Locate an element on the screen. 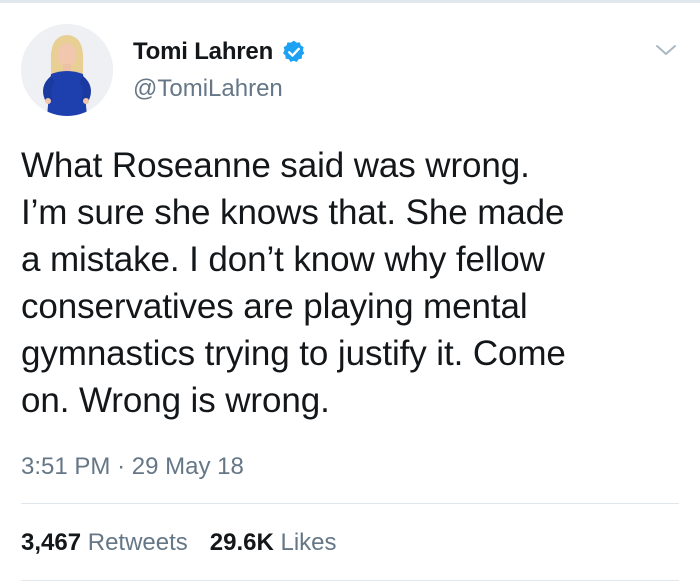  avatar-image is located at coordinates (67, 70).